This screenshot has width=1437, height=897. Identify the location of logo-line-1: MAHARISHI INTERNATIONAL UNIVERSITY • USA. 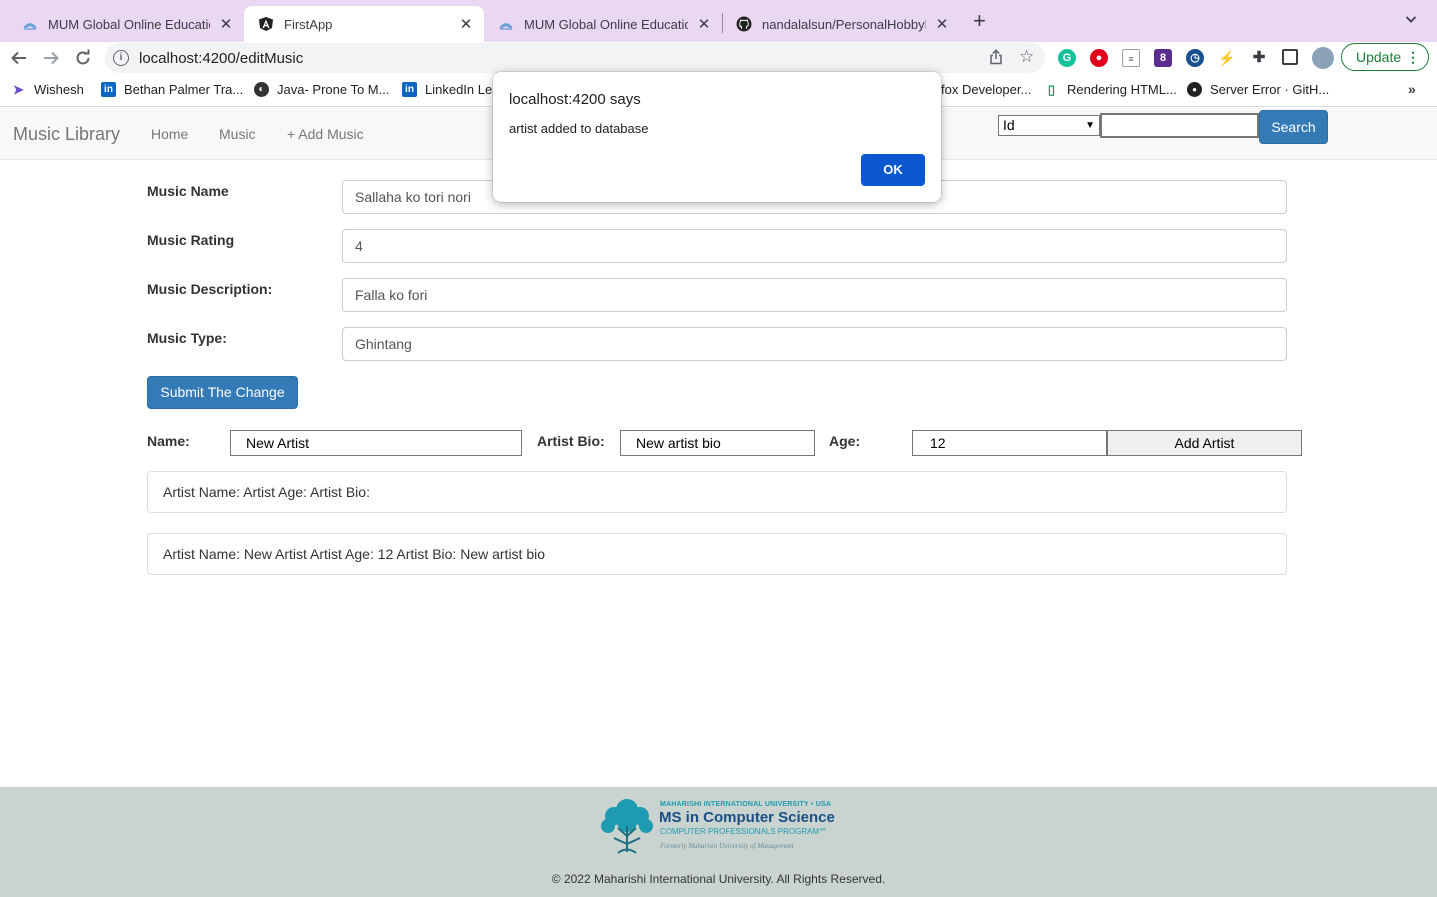
(746, 804).